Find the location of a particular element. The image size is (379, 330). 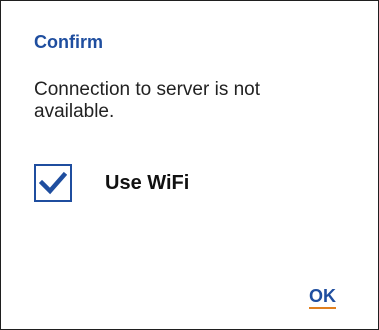

ok-label: OK is located at coordinates (322, 296).